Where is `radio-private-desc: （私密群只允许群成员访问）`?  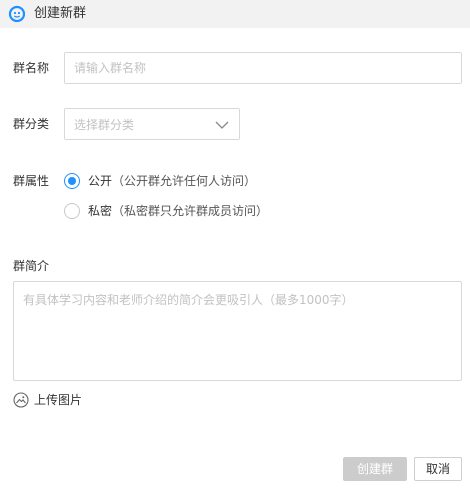 radio-private-desc: （私密群只允许群成员访问） is located at coordinates (190, 211).